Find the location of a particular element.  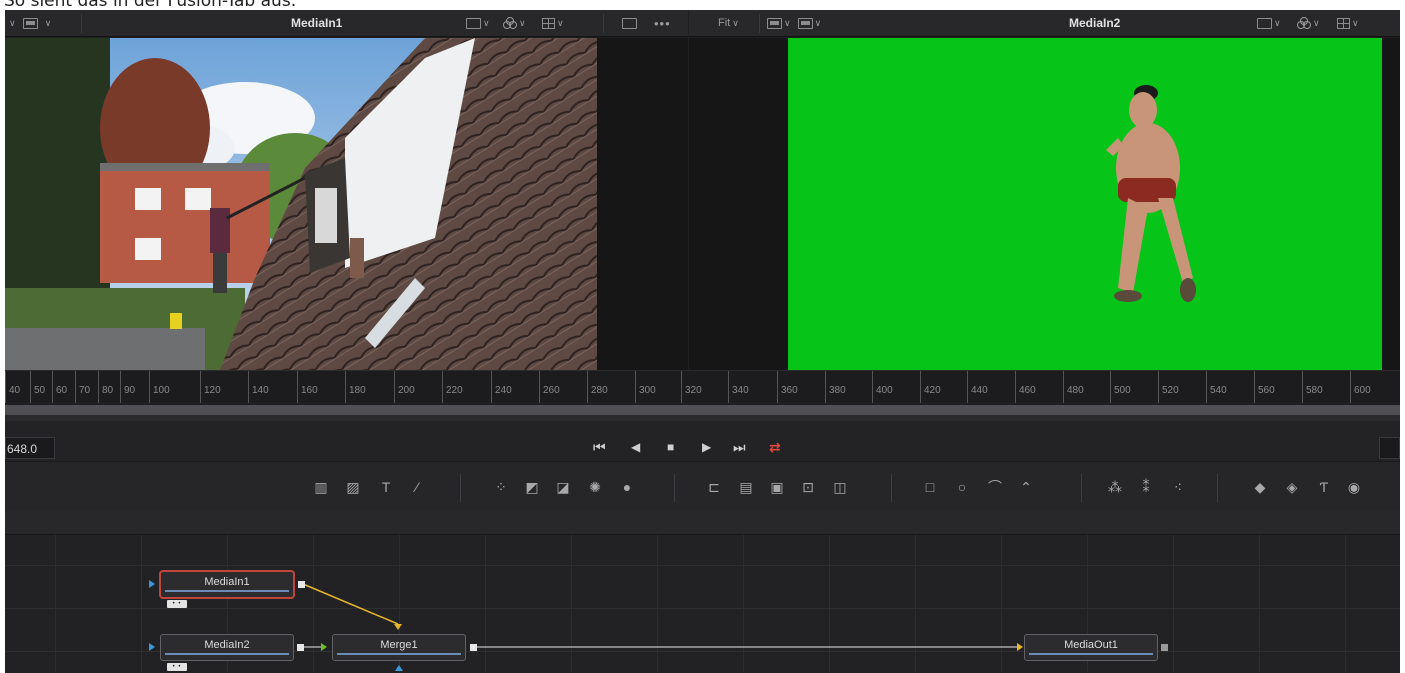

ruler-tick: 520 is located at coordinates (1168, 387).